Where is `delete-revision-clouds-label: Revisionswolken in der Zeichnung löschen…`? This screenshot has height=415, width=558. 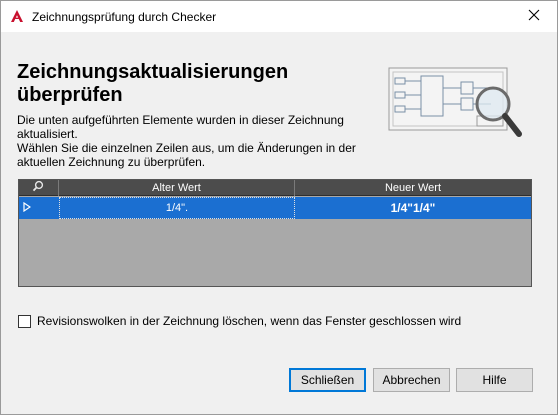
delete-revision-clouds-label: Revisionswolken in der Zeichnung löschen… is located at coordinates (249, 321).